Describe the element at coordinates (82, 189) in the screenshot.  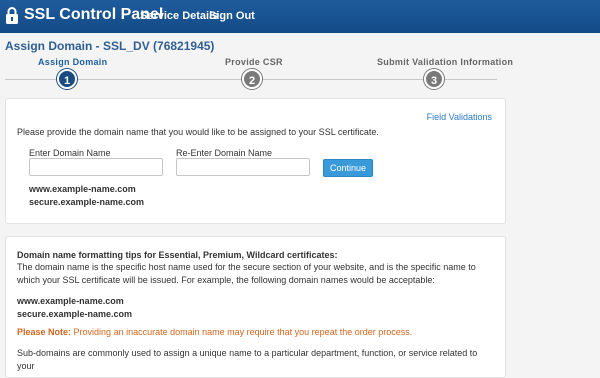
I see `domain-example: www.example-name.com` at that location.